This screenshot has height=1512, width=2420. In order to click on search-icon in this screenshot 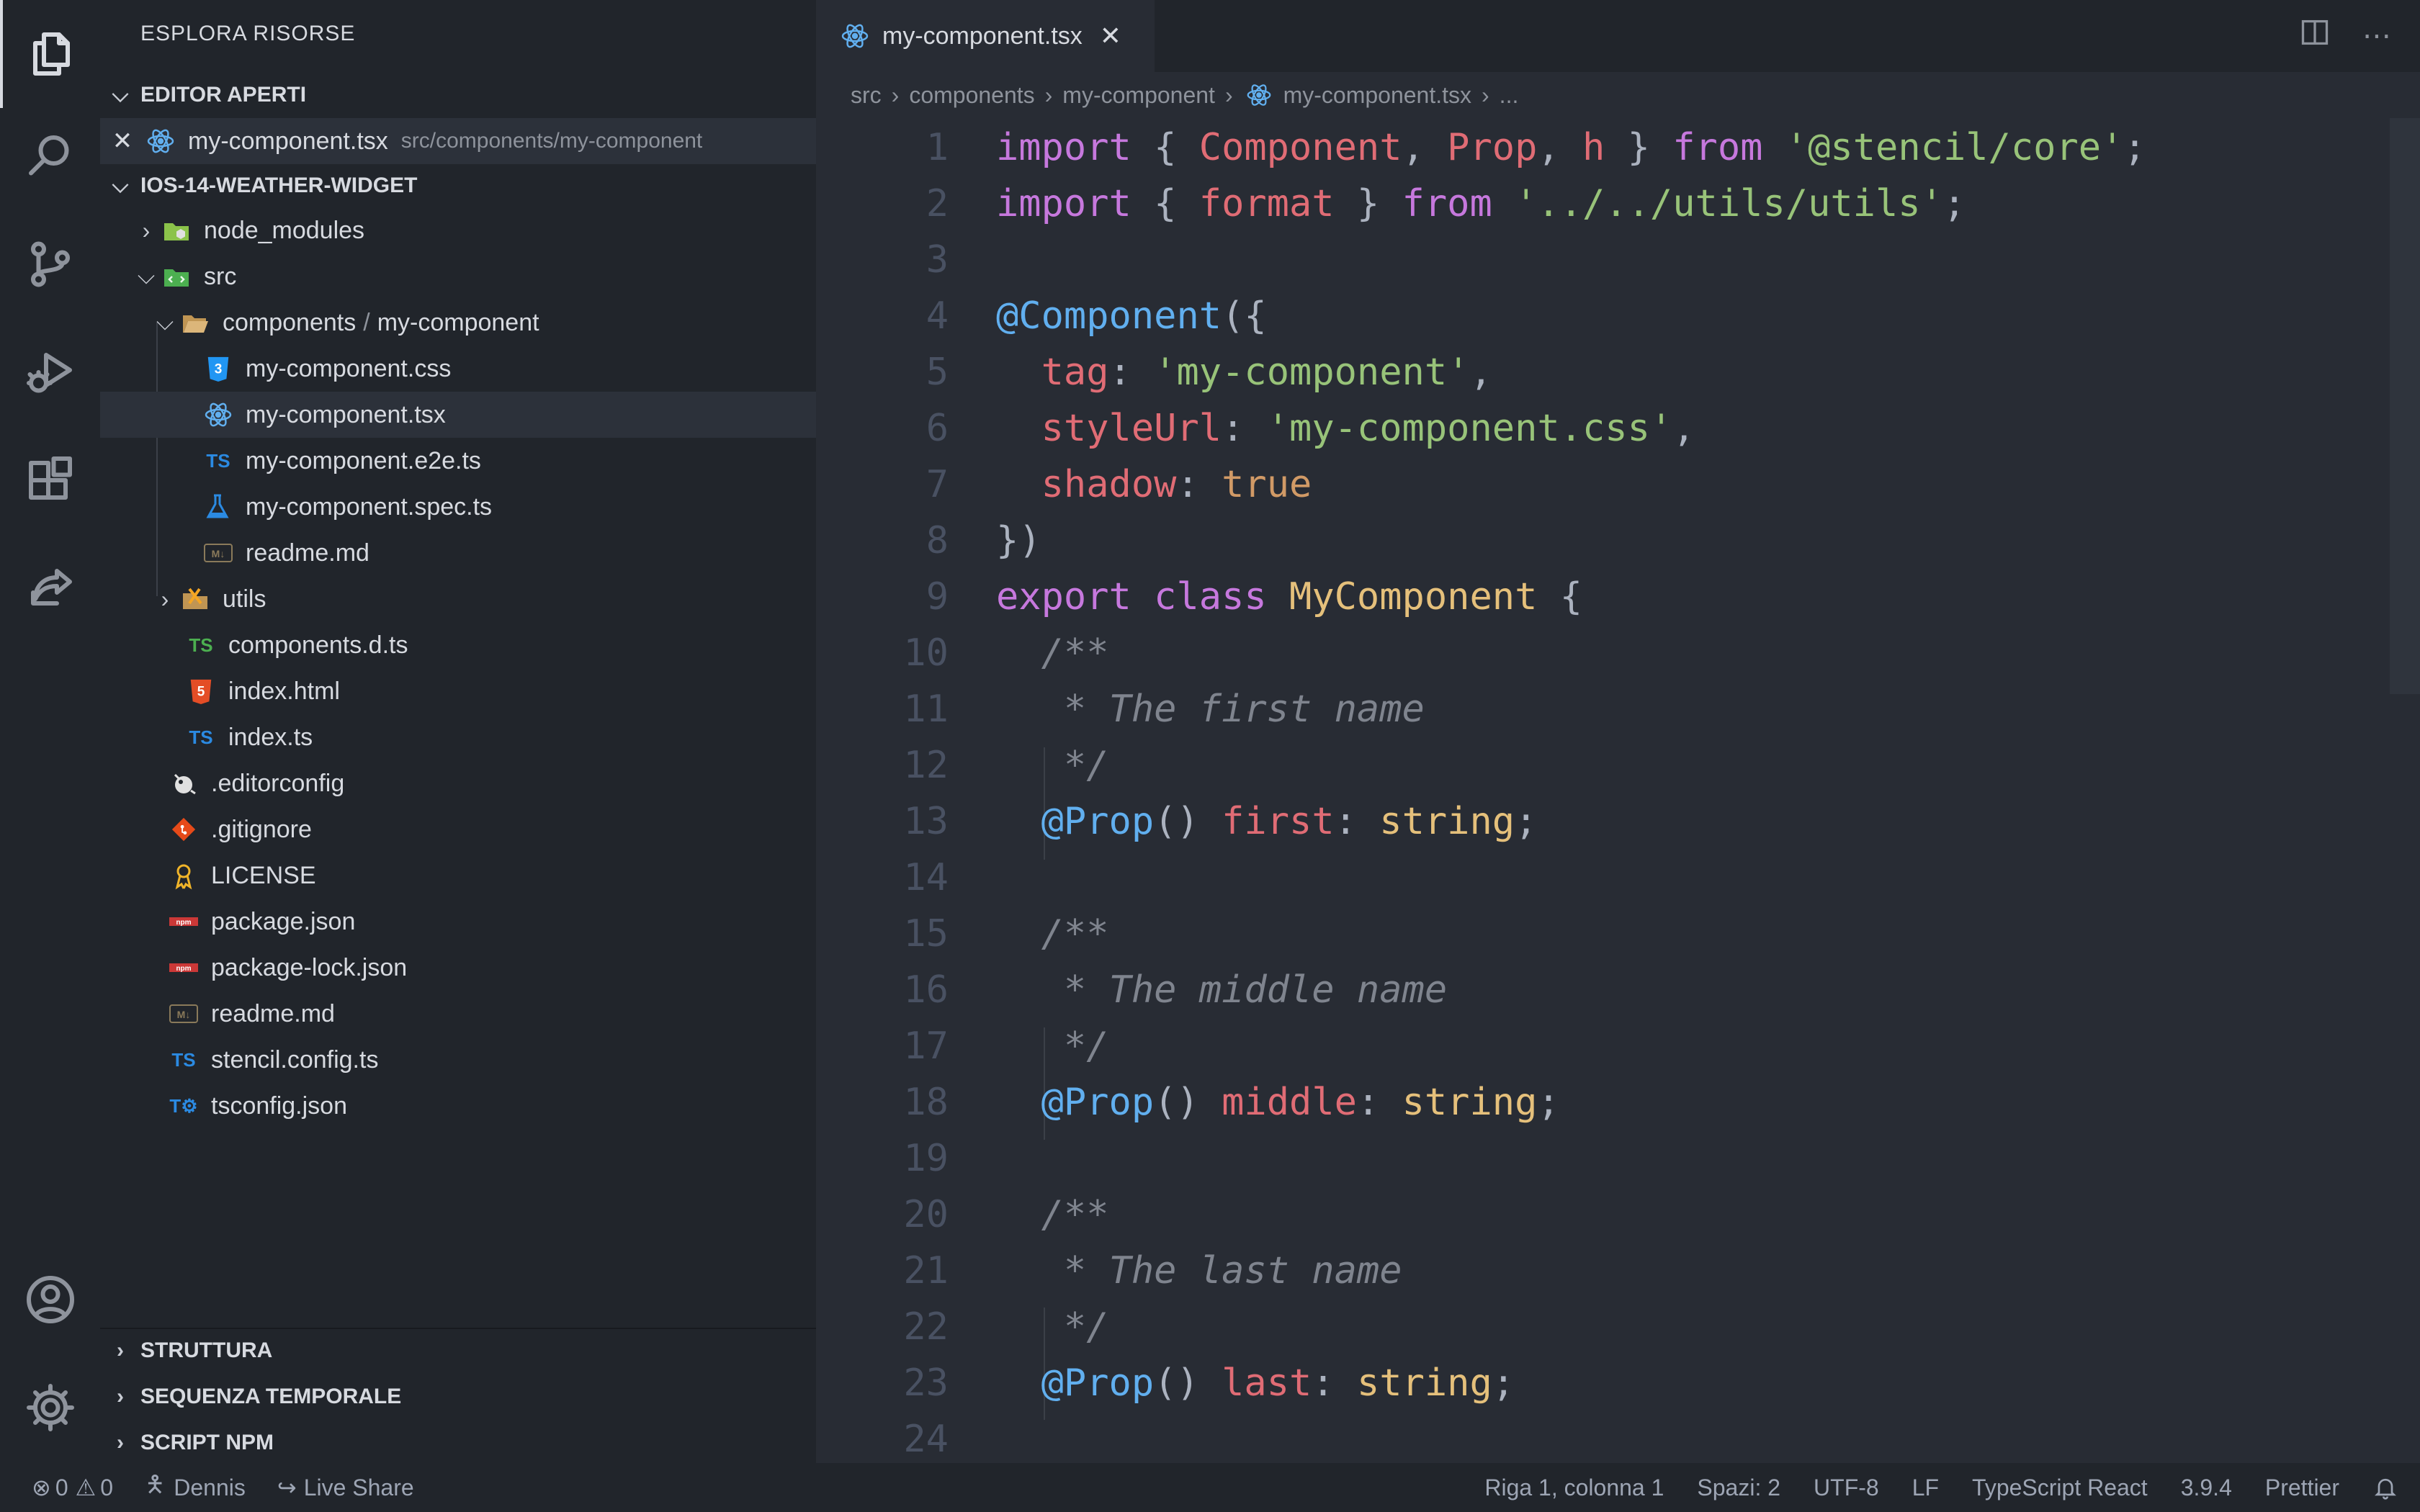, I will do `click(50, 155)`.